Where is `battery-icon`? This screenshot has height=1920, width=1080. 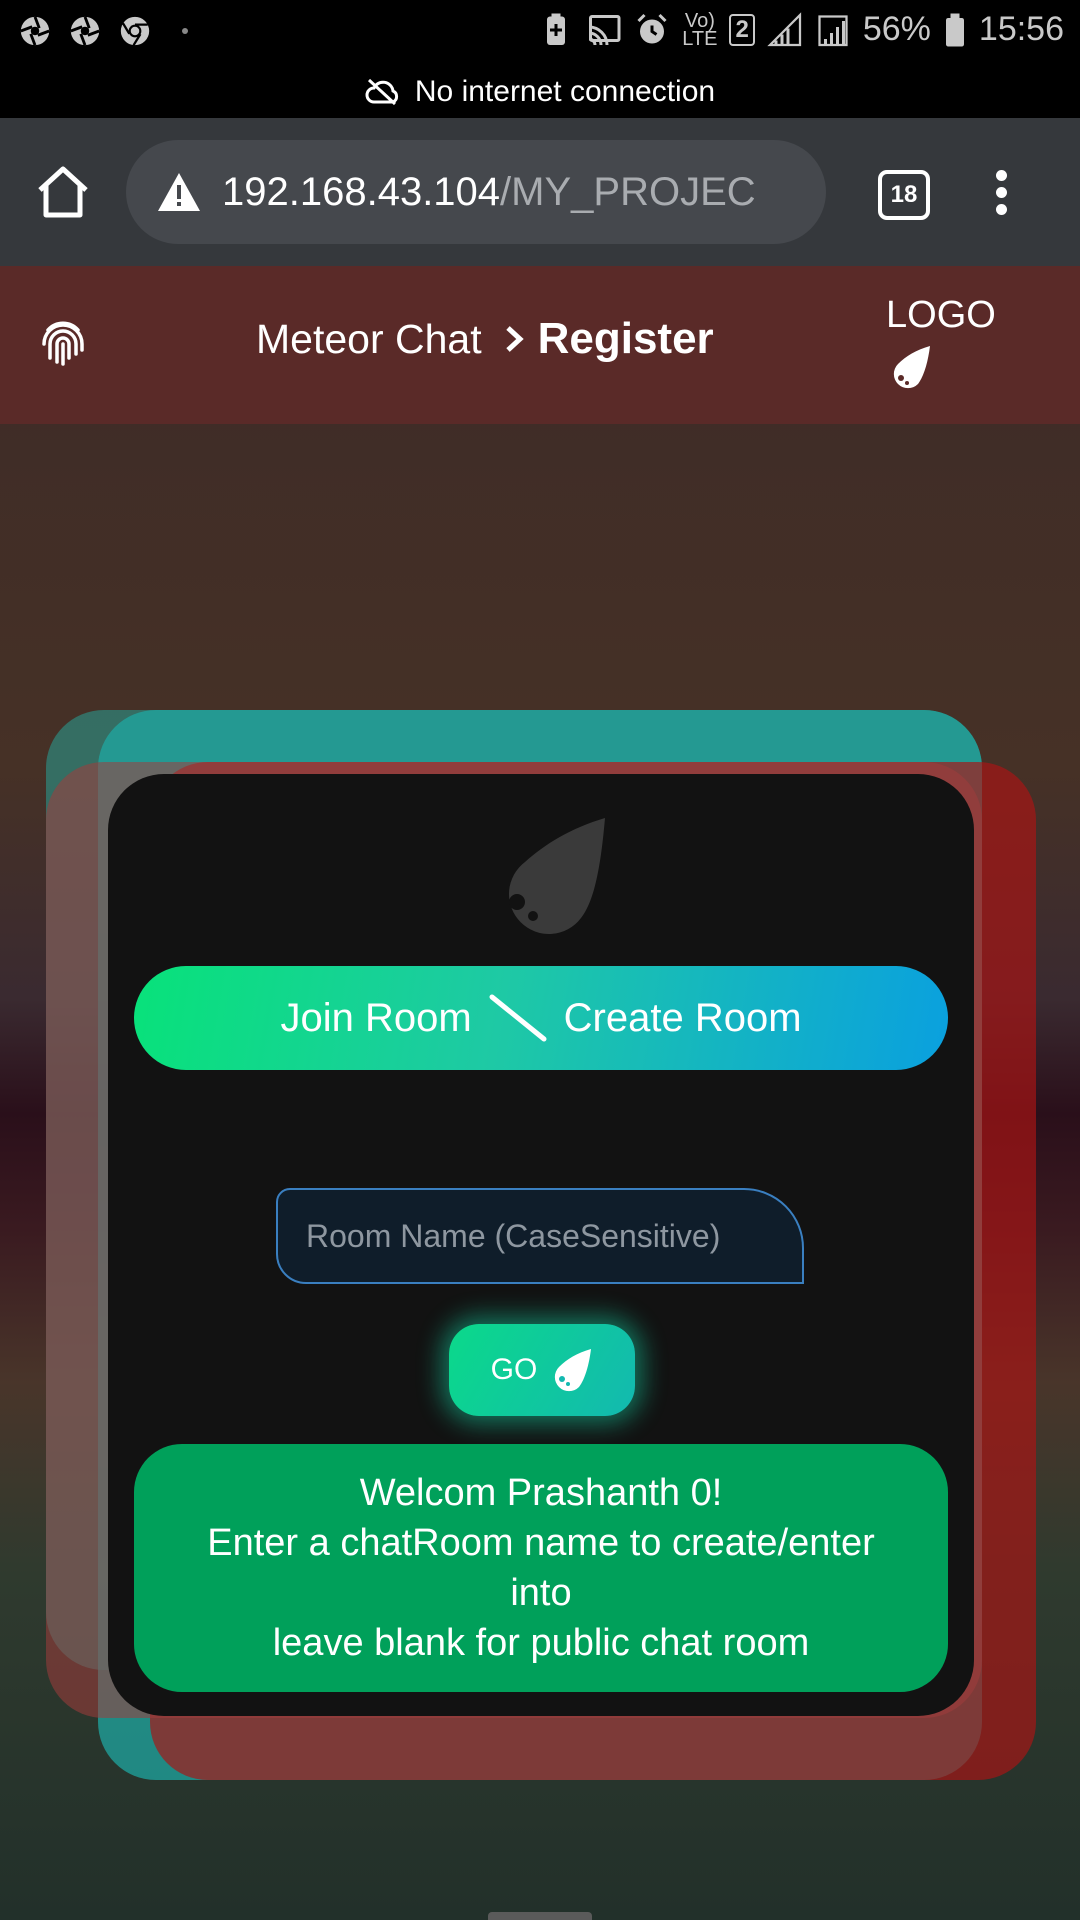
battery-icon is located at coordinates (954, 29).